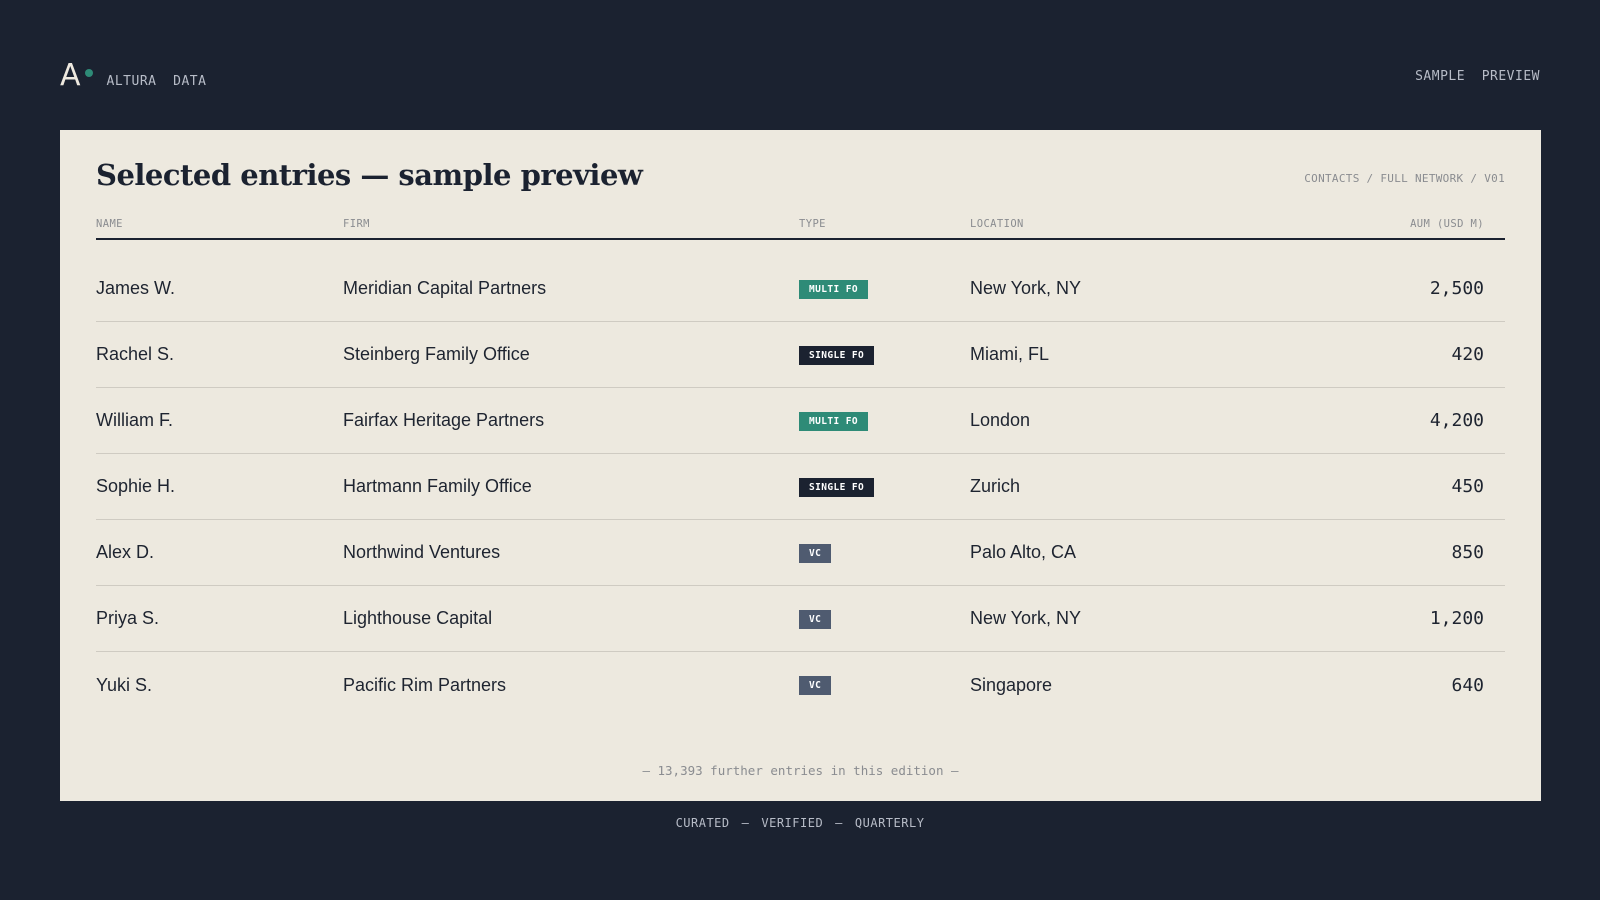 This screenshot has width=1600, height=900. What do you see at coordinates (125, 552) in the screenshot?
I see `name-cell: Alex D.` at bounding box center [125, 552].